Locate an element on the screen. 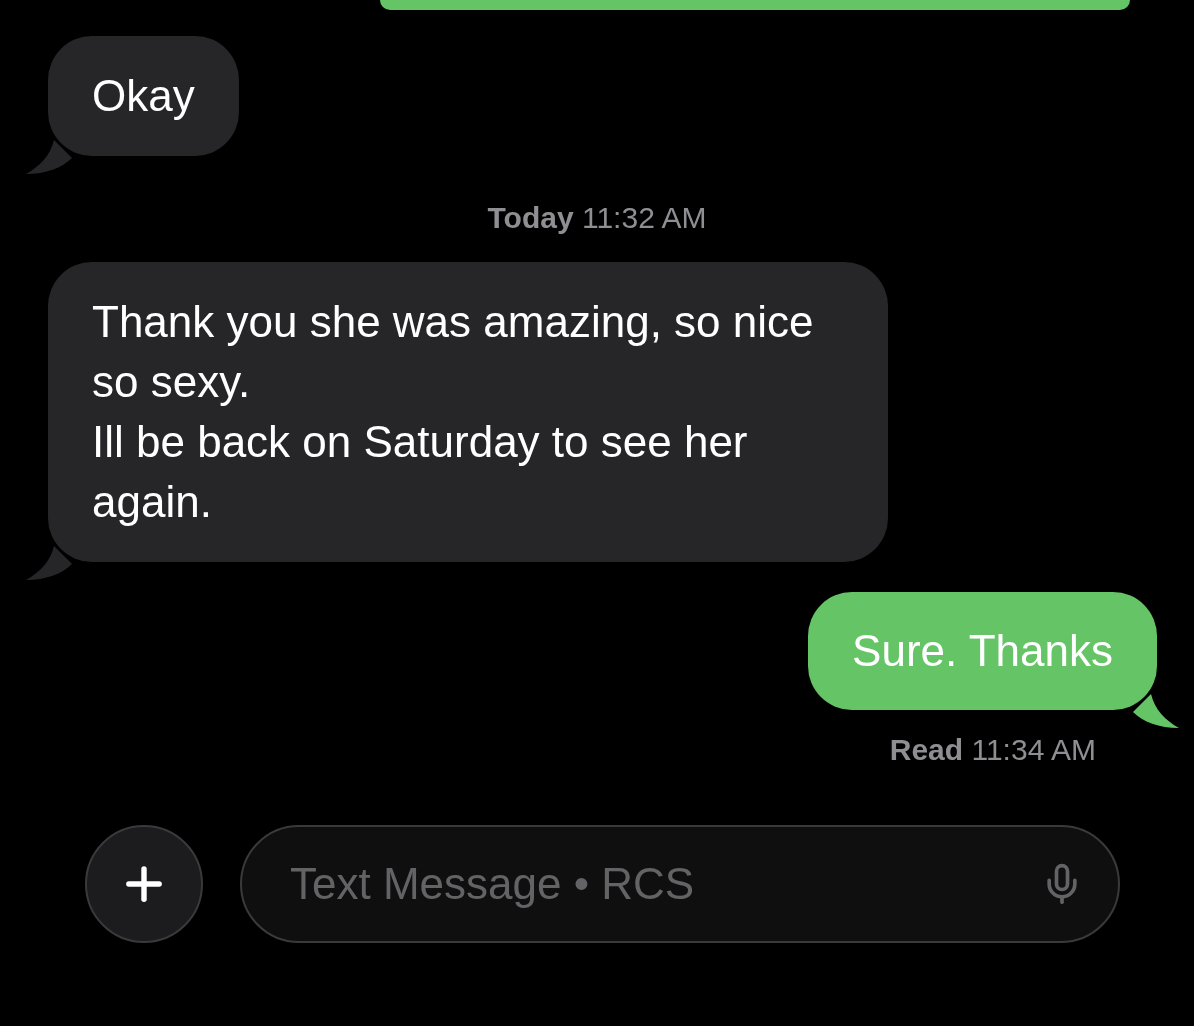 This screenshot has width=1194, height=1026. message-input: Text Message • RCS is located at coordinates (665, 884).